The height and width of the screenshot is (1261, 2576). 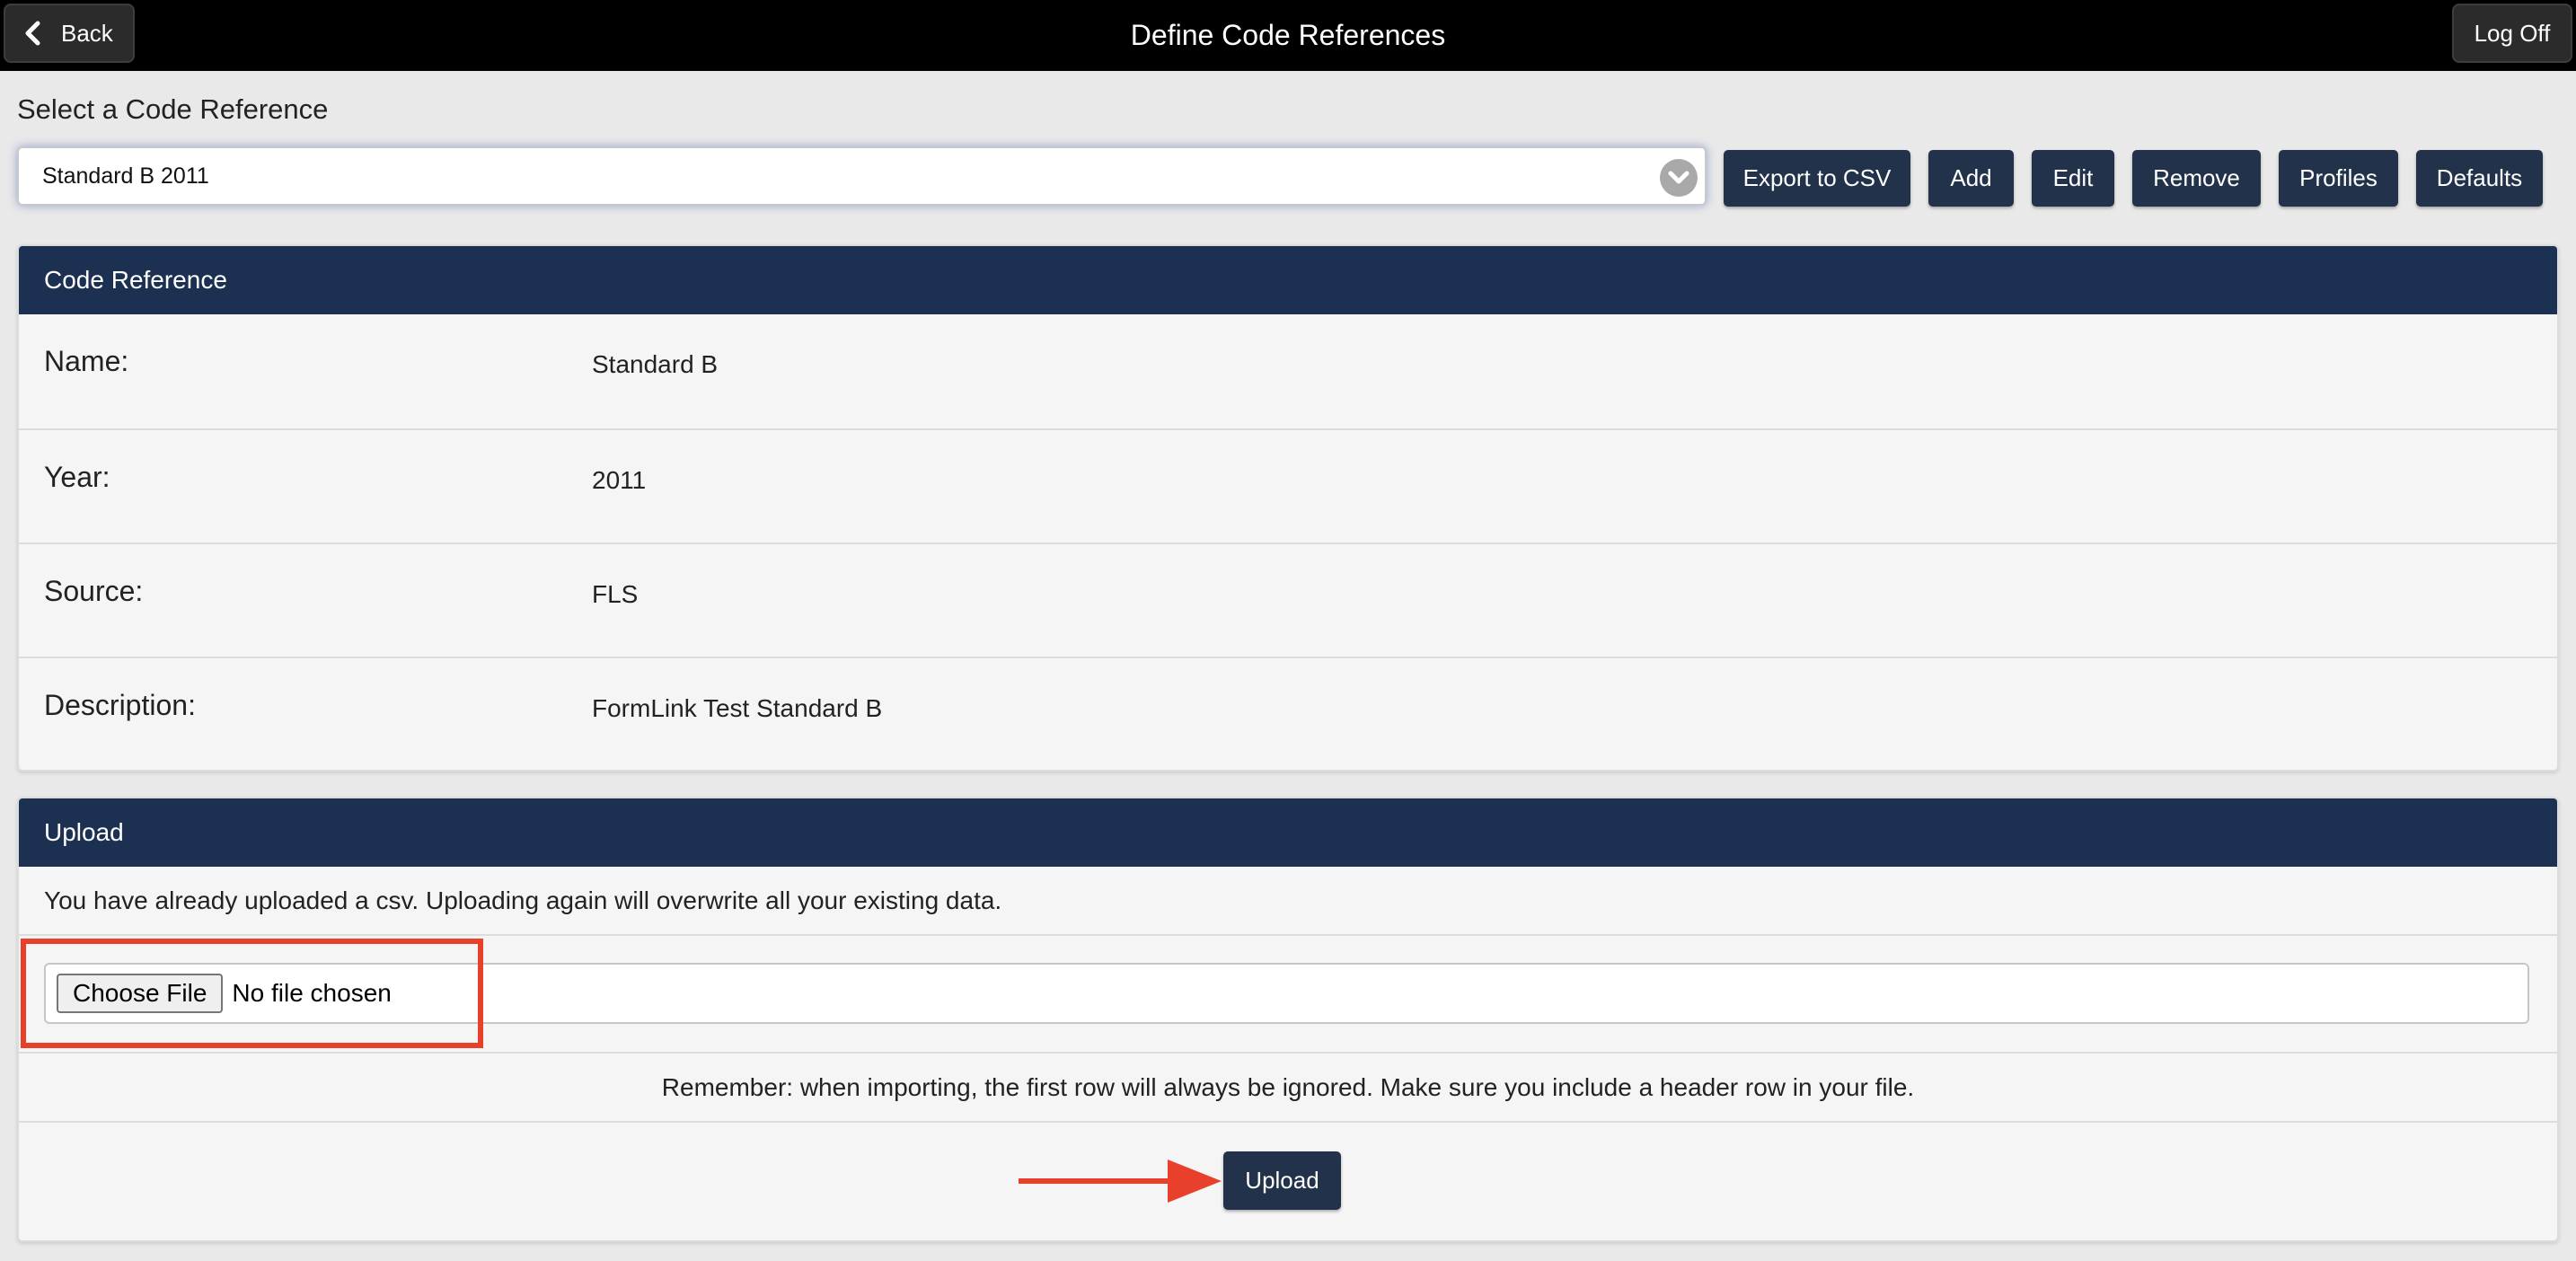 What do you see at coordinates (615, 594) in the screenshot?
I see `field-value: FLS` at bounding box center [615, 594].